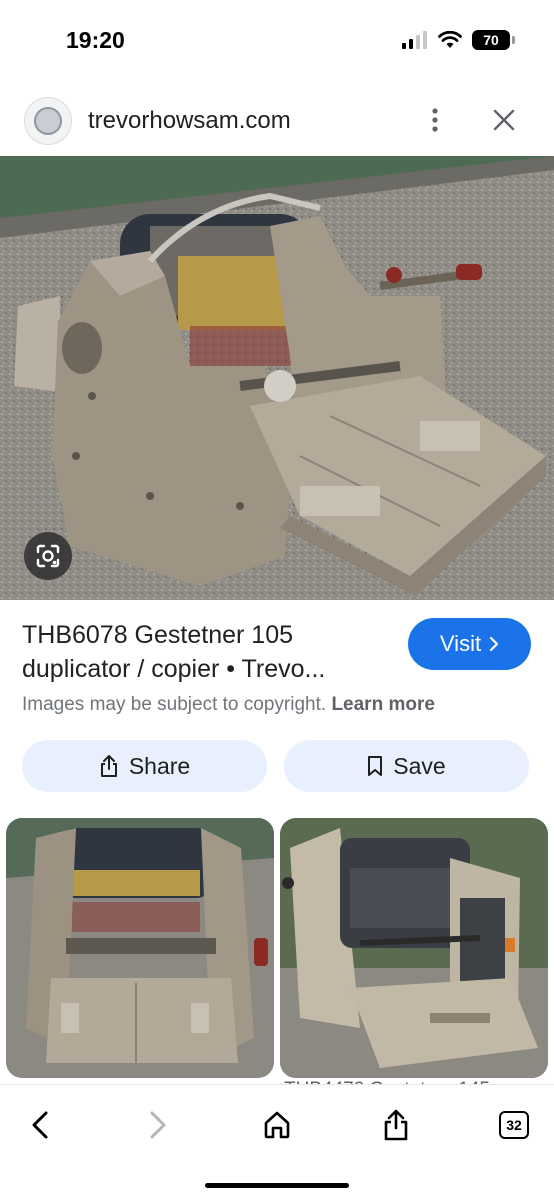 The image size is (554, 1200). Describe the element at coordinates (382, 704) in the screenshot. I see `learn-more-link: Learn more` at that location.